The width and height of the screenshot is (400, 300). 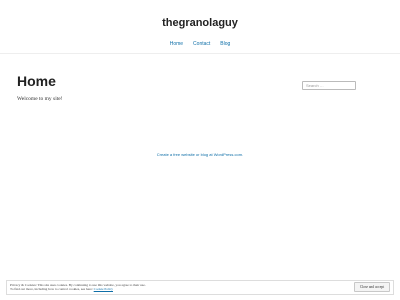 What do you see at coordinates (103, 289) in the screenshot?
I see `cookie-policy-link: Cookie Policy` at bounding box center [103, 289].